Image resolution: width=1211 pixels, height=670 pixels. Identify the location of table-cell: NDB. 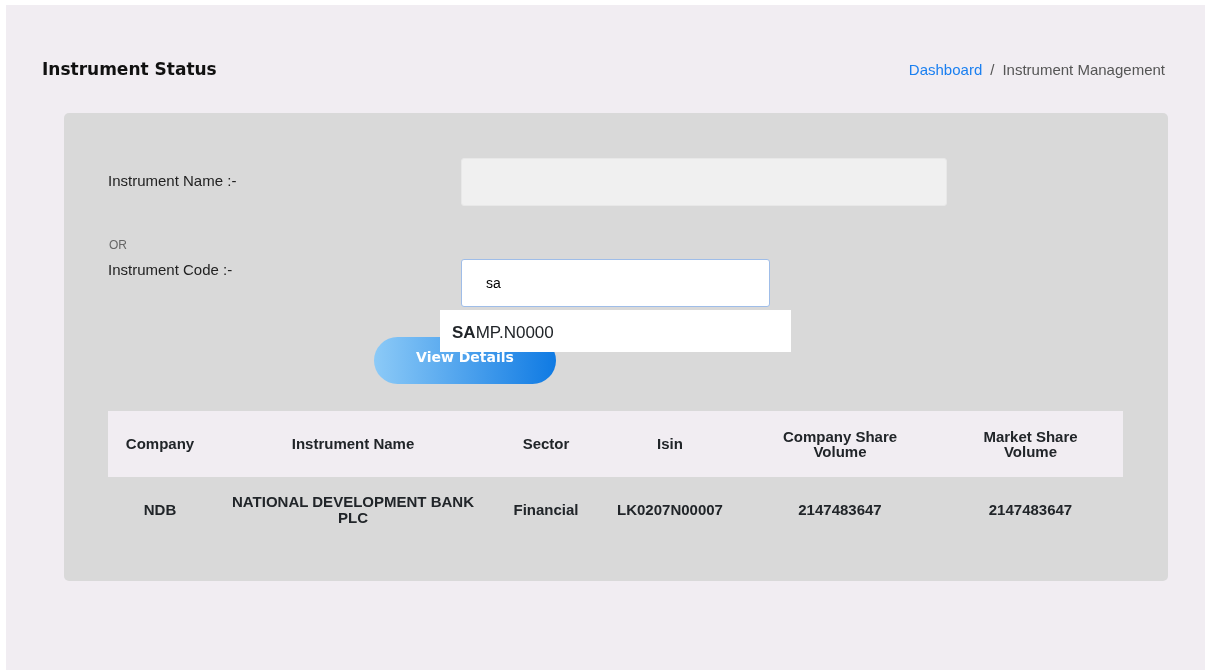
(160, 509).